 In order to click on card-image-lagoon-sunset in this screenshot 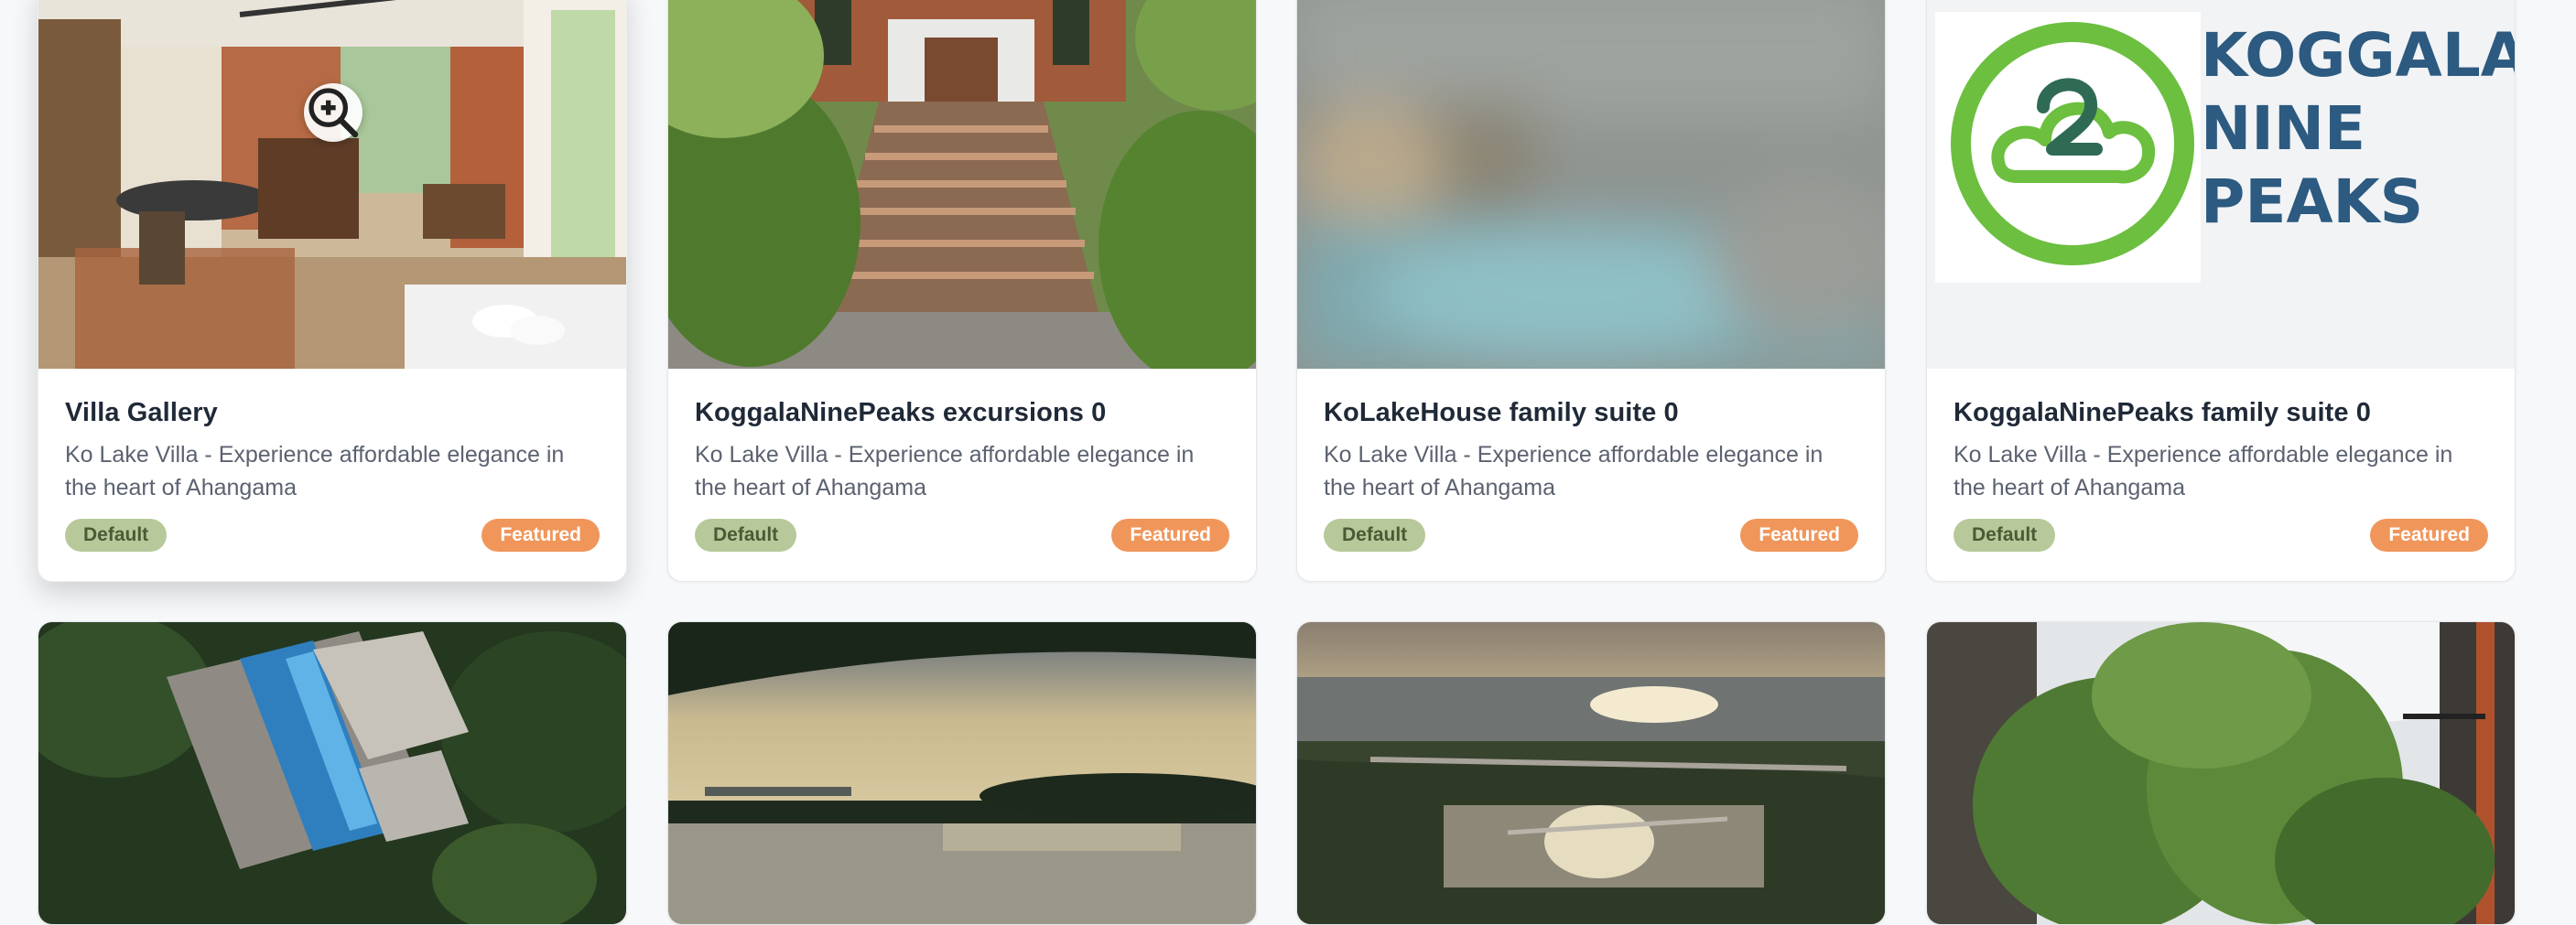, I will do `click(962, 773)`.